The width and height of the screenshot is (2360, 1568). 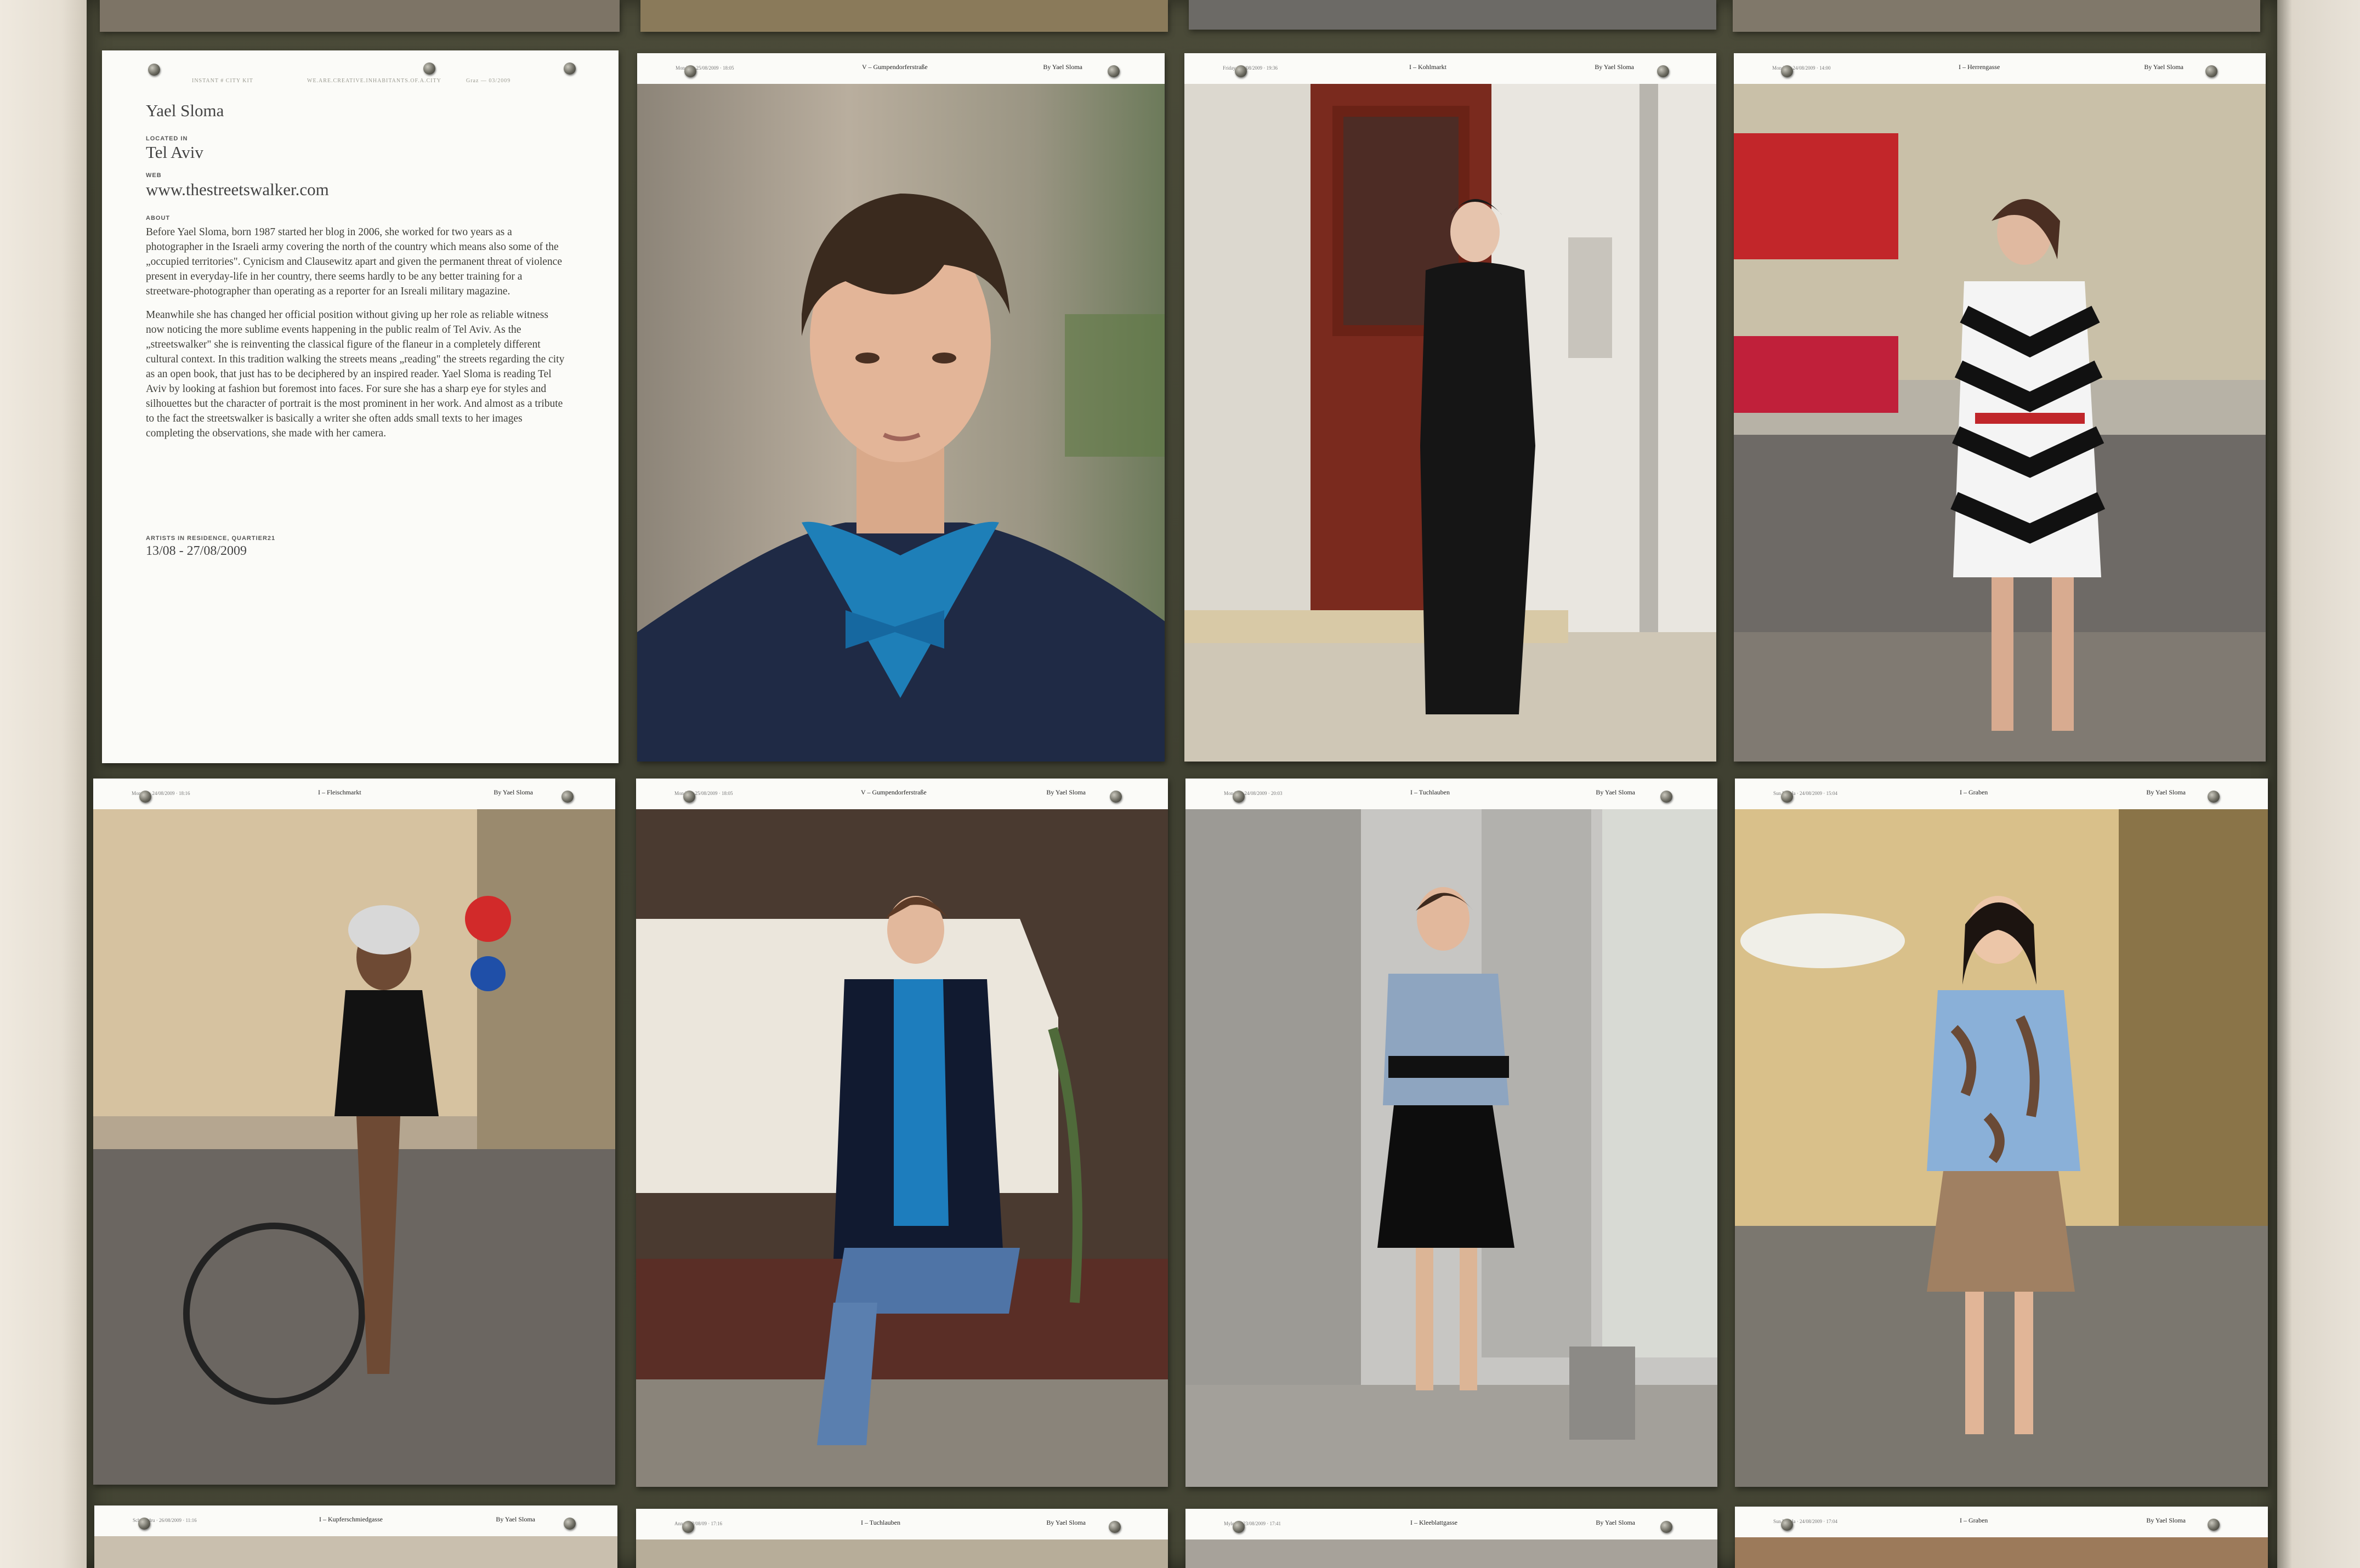 I want to click on wall-left, so click(x=44, y=784).